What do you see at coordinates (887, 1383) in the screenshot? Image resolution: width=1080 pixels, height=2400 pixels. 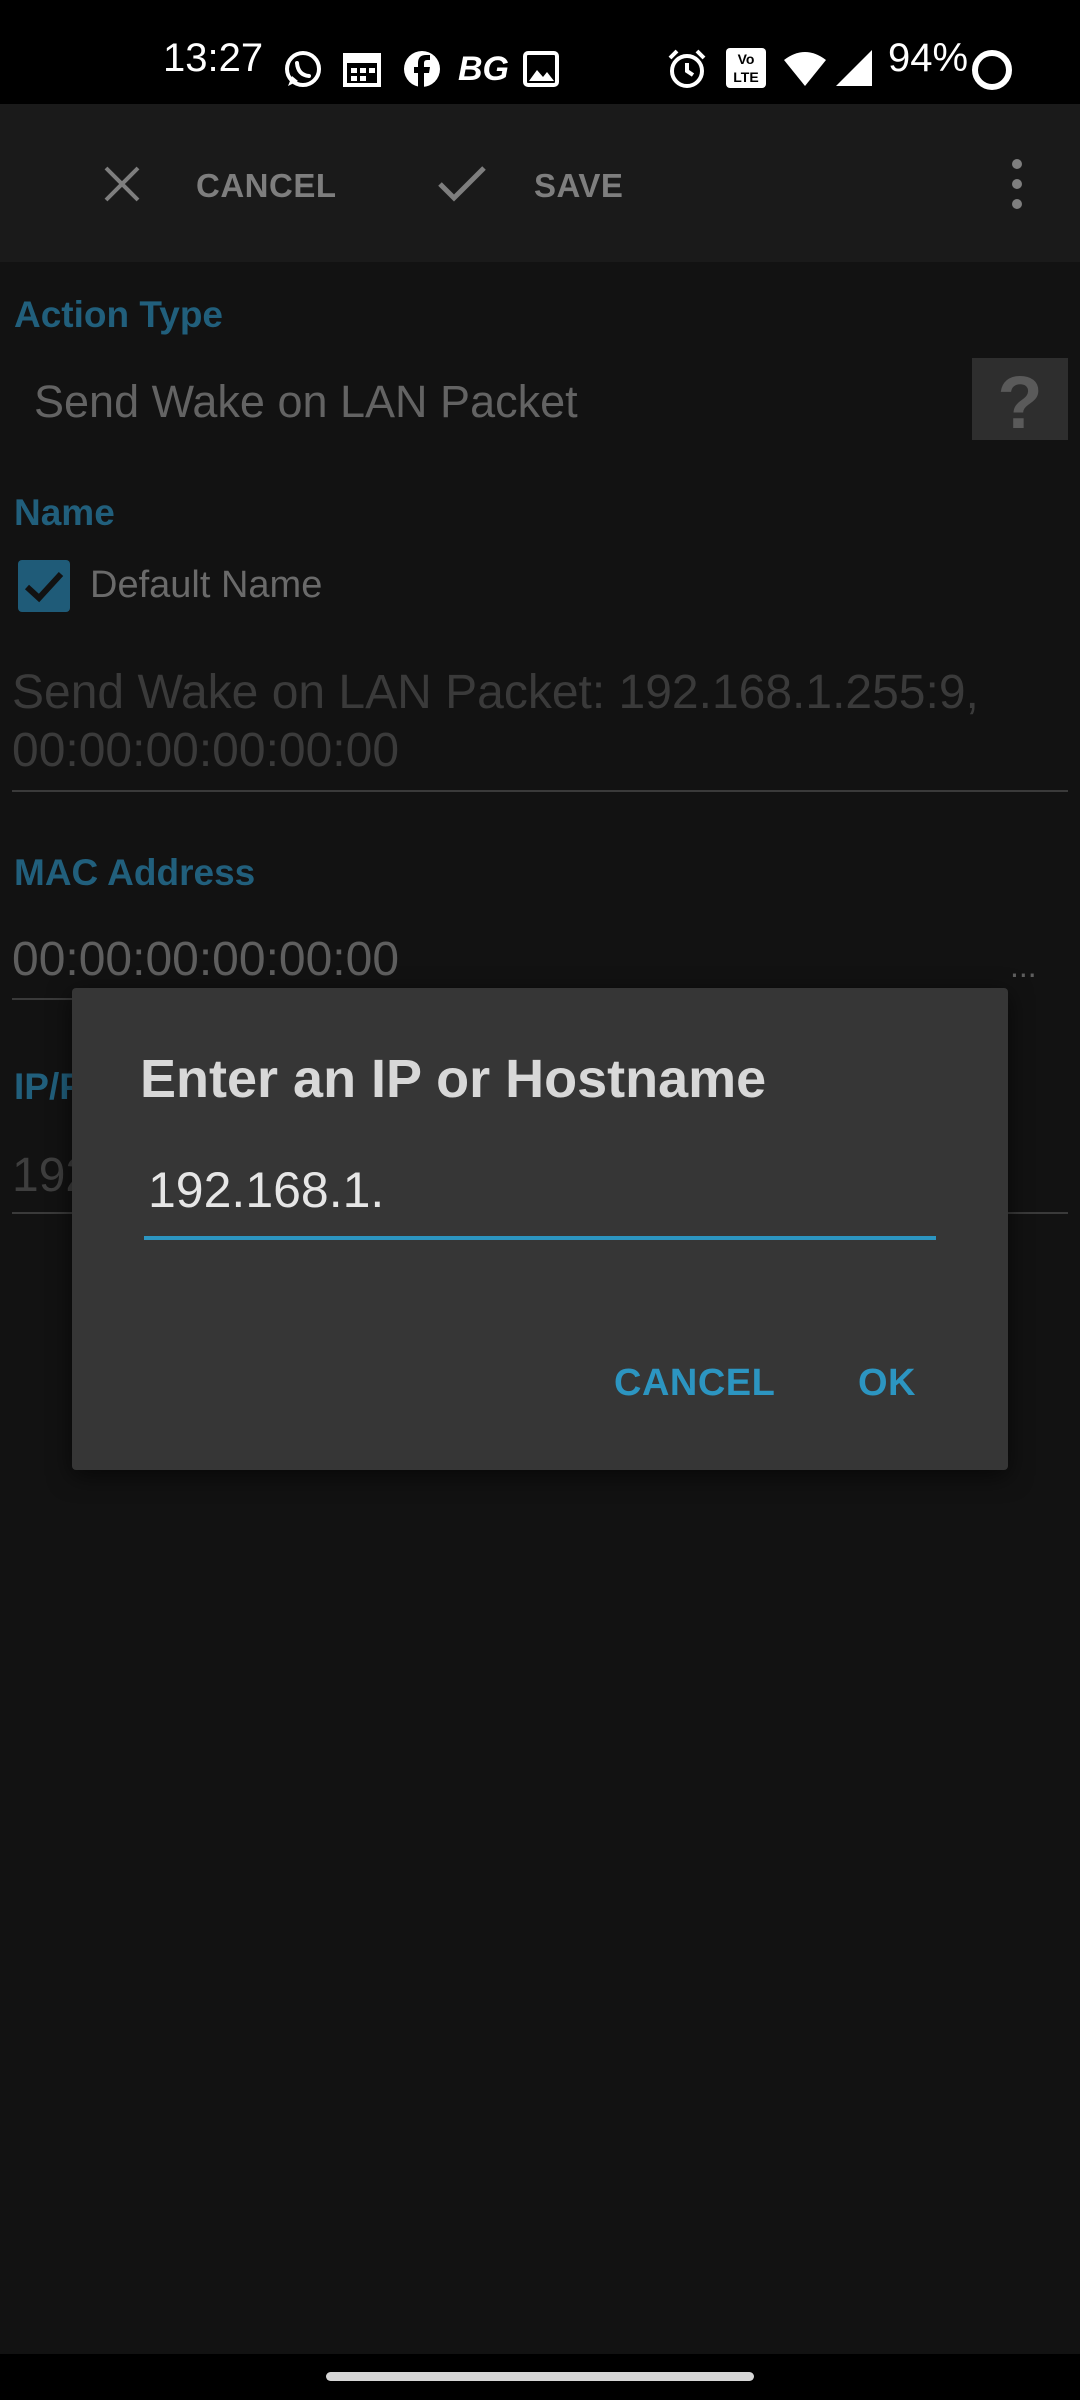 I see `dialog-ok-button: OK` at bounding box center [887, 1383].